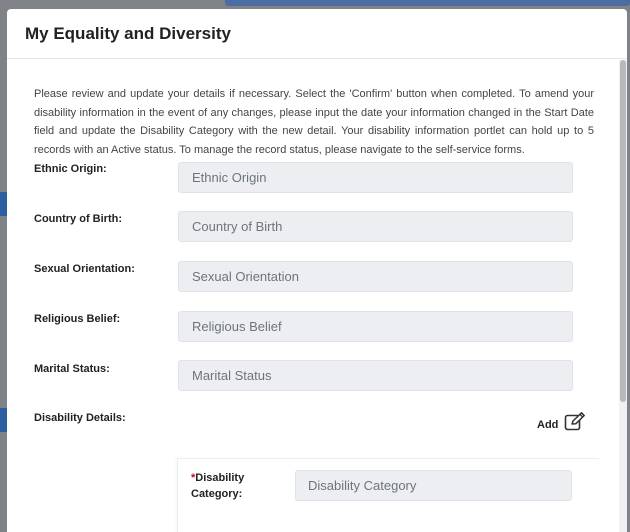 This screenshot has height=532, width=630. Describe the element at coordinates (72, 369) in the screenshot. I see `marital-status-label: Marital Status:` at that location.